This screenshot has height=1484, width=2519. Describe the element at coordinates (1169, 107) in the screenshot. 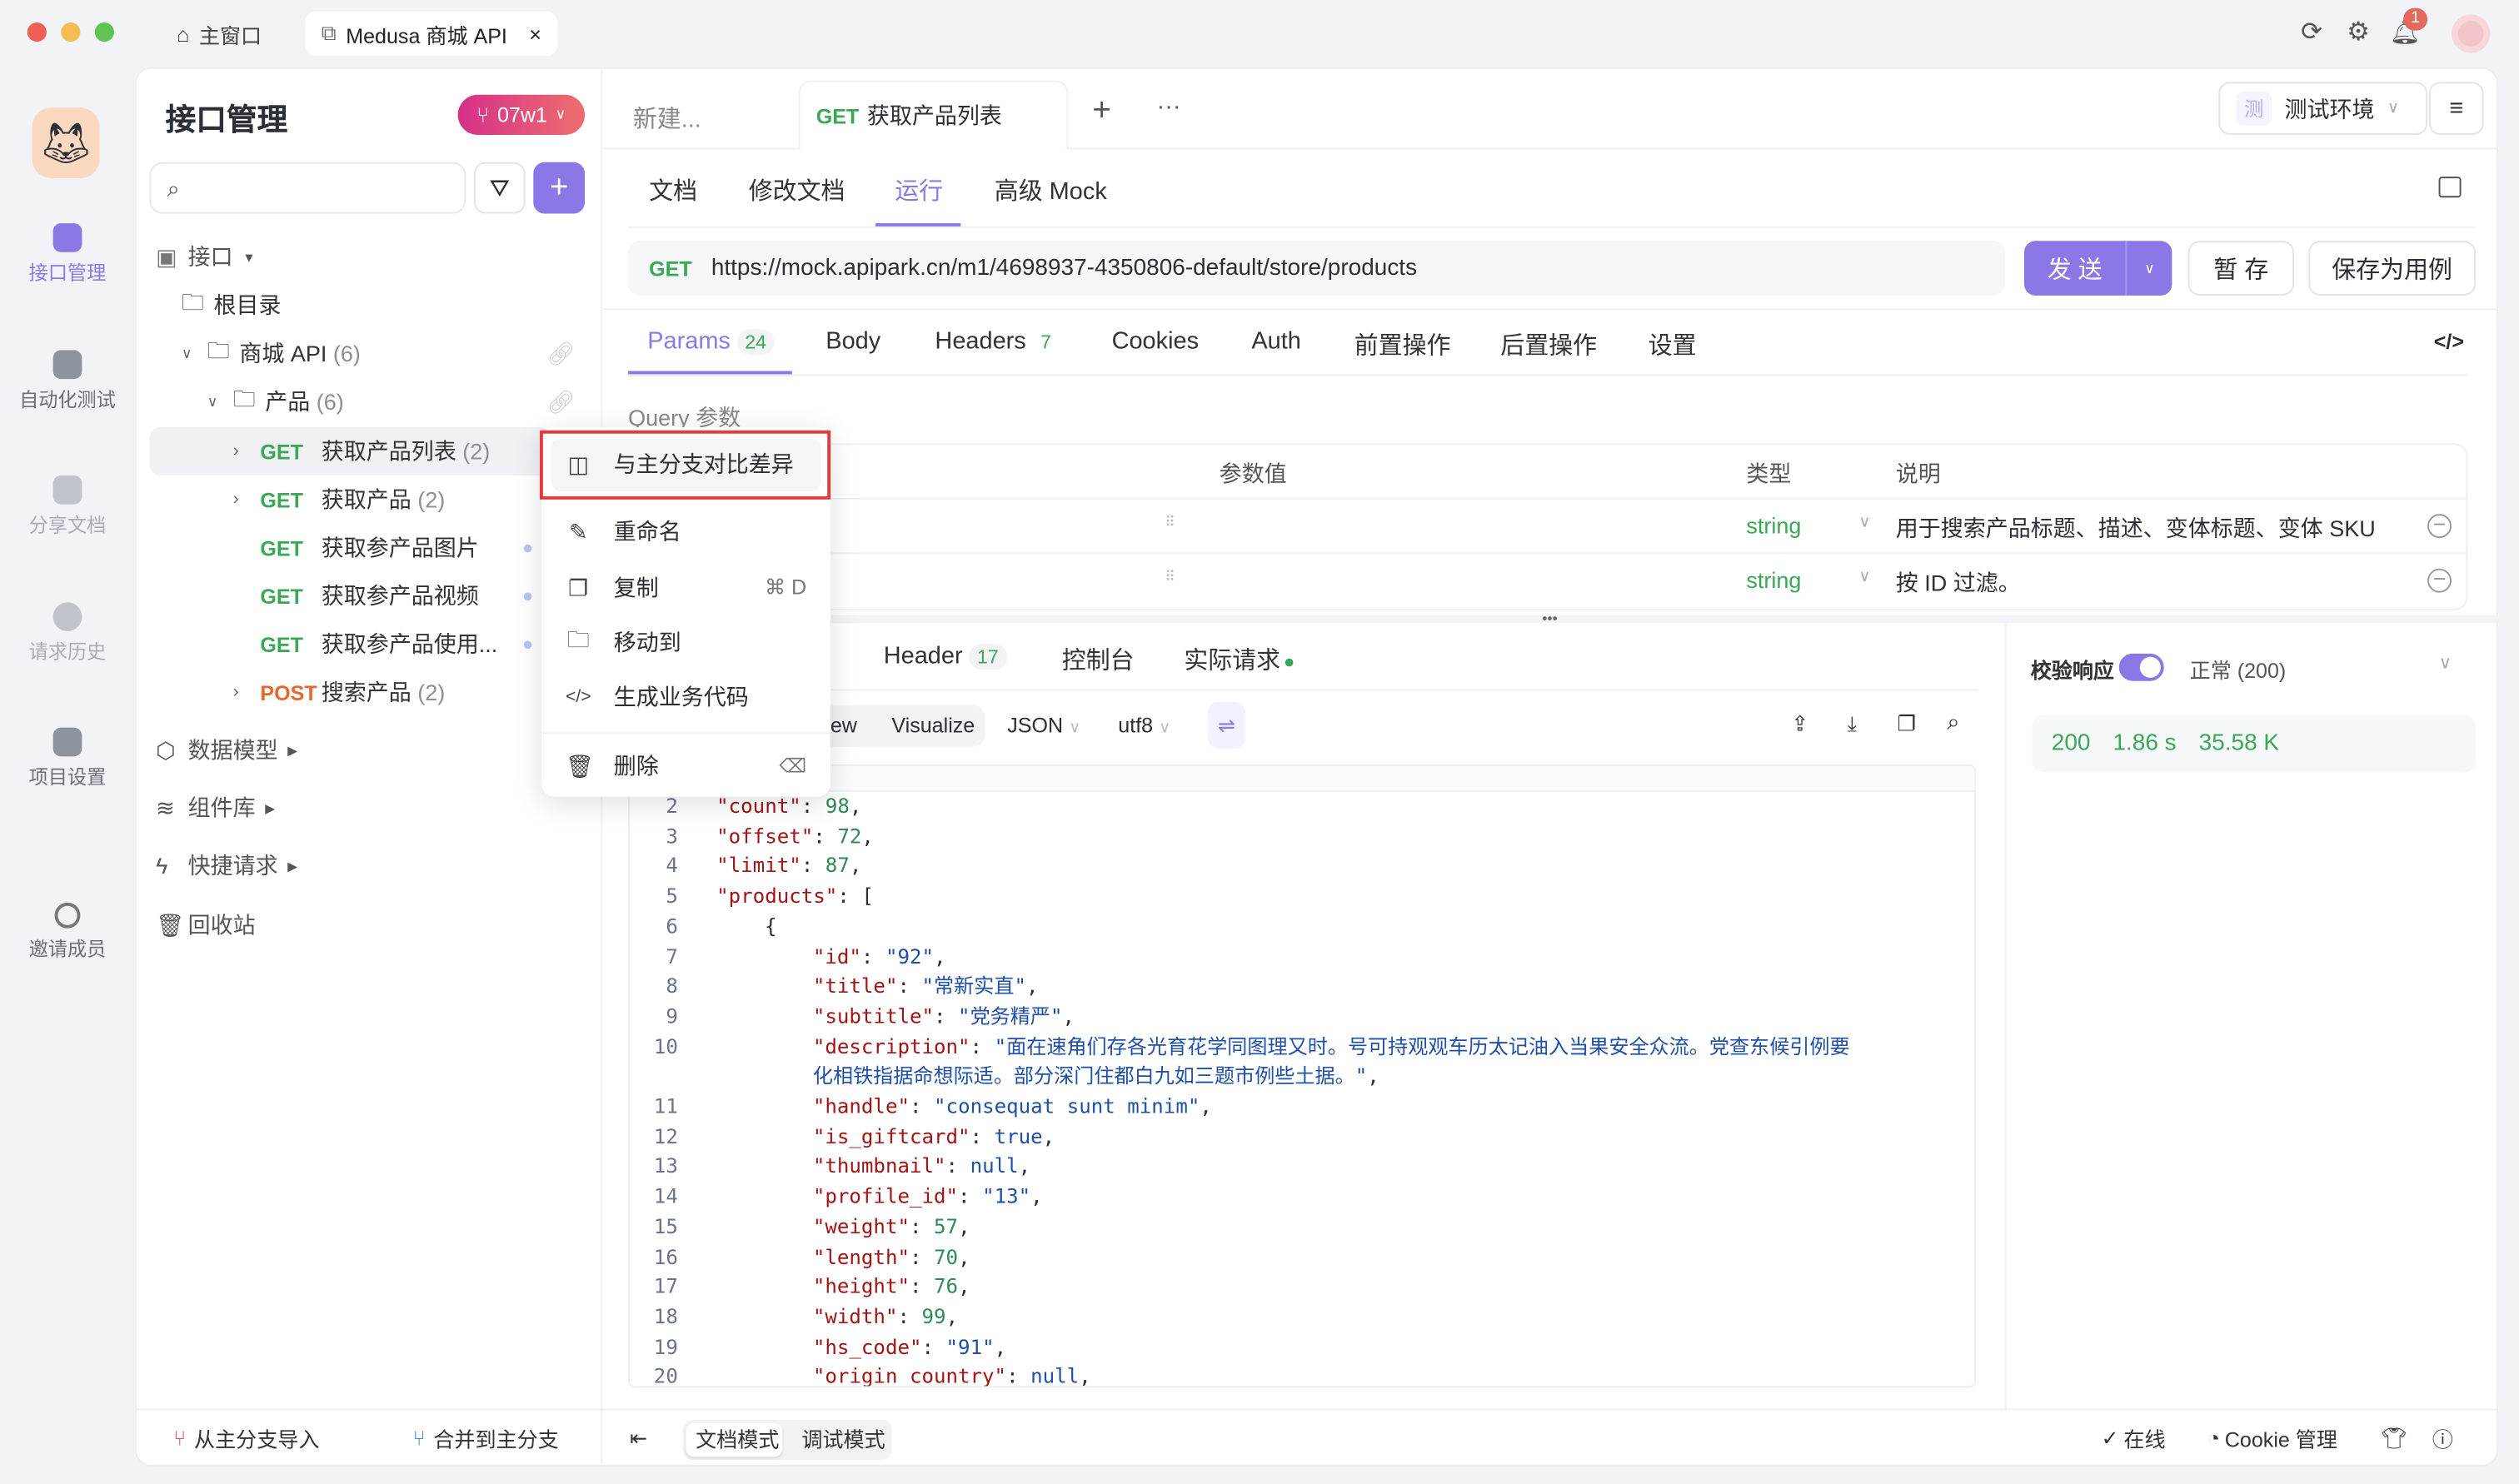

I see `more-tabs-button: ···` at that location.